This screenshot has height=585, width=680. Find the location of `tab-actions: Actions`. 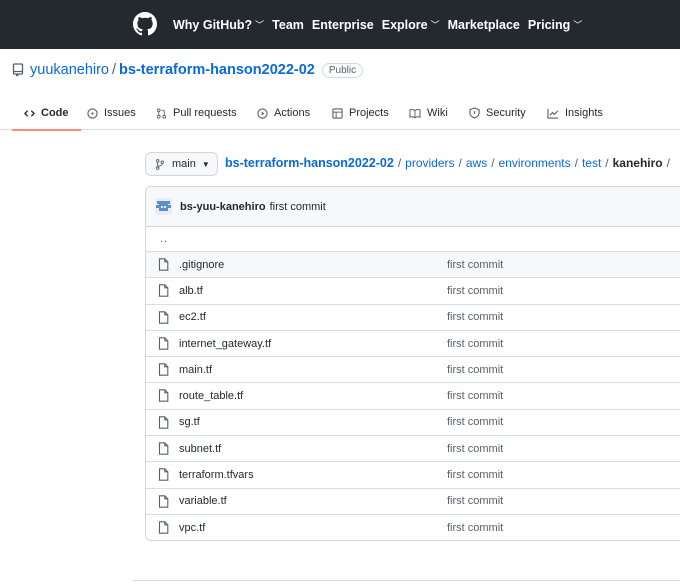

tab-actions: Actions is located at coordinates (283, 113).